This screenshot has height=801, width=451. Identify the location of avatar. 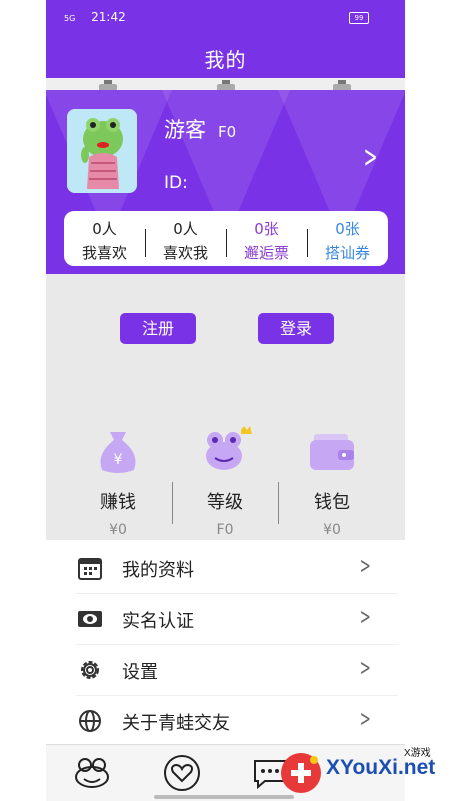
(102, 151).